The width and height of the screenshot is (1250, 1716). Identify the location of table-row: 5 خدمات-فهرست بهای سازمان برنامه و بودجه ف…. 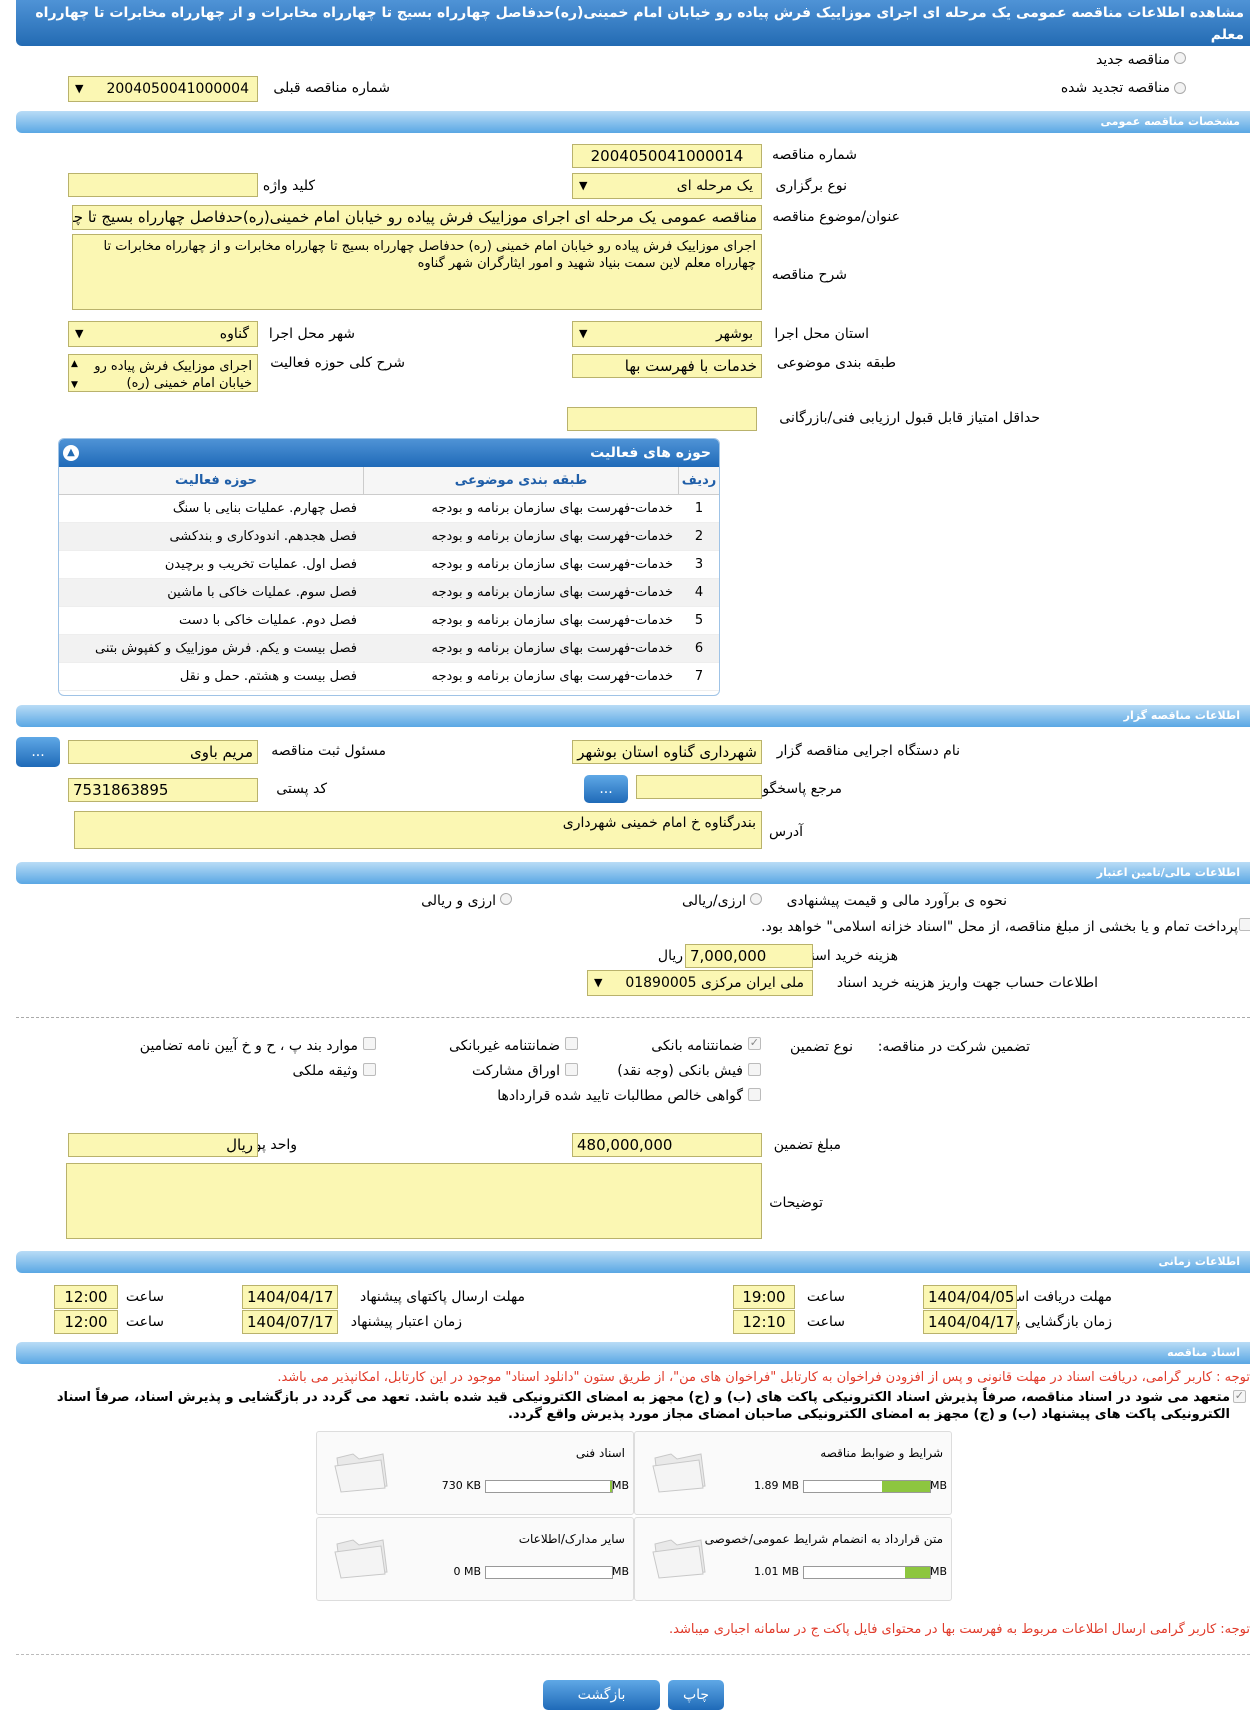
(389, 621).